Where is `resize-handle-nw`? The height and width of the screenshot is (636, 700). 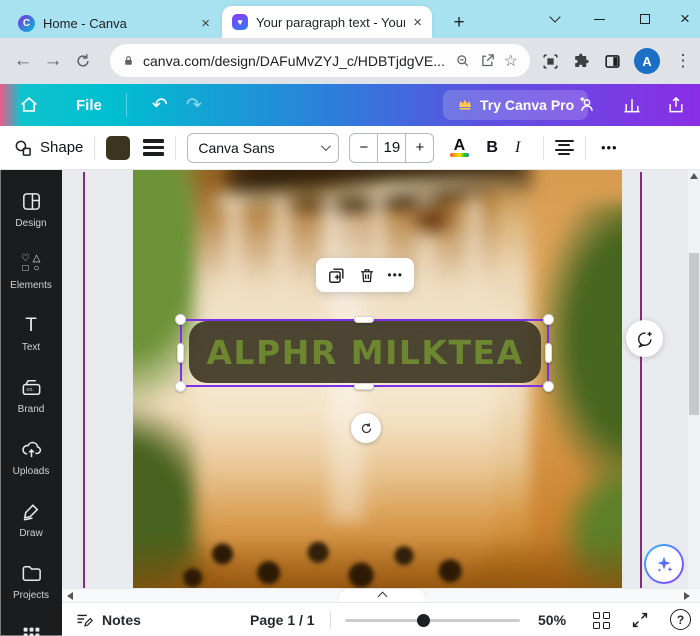 resize-handle-nw is located at coordinates (180, 319).